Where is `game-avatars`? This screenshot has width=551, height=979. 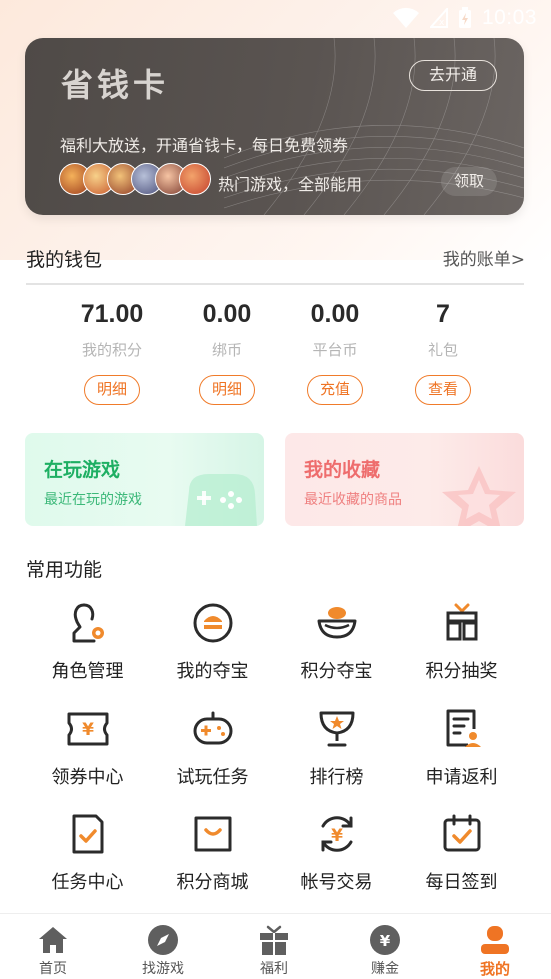 game-avatars is located at coordinates (135, 179).